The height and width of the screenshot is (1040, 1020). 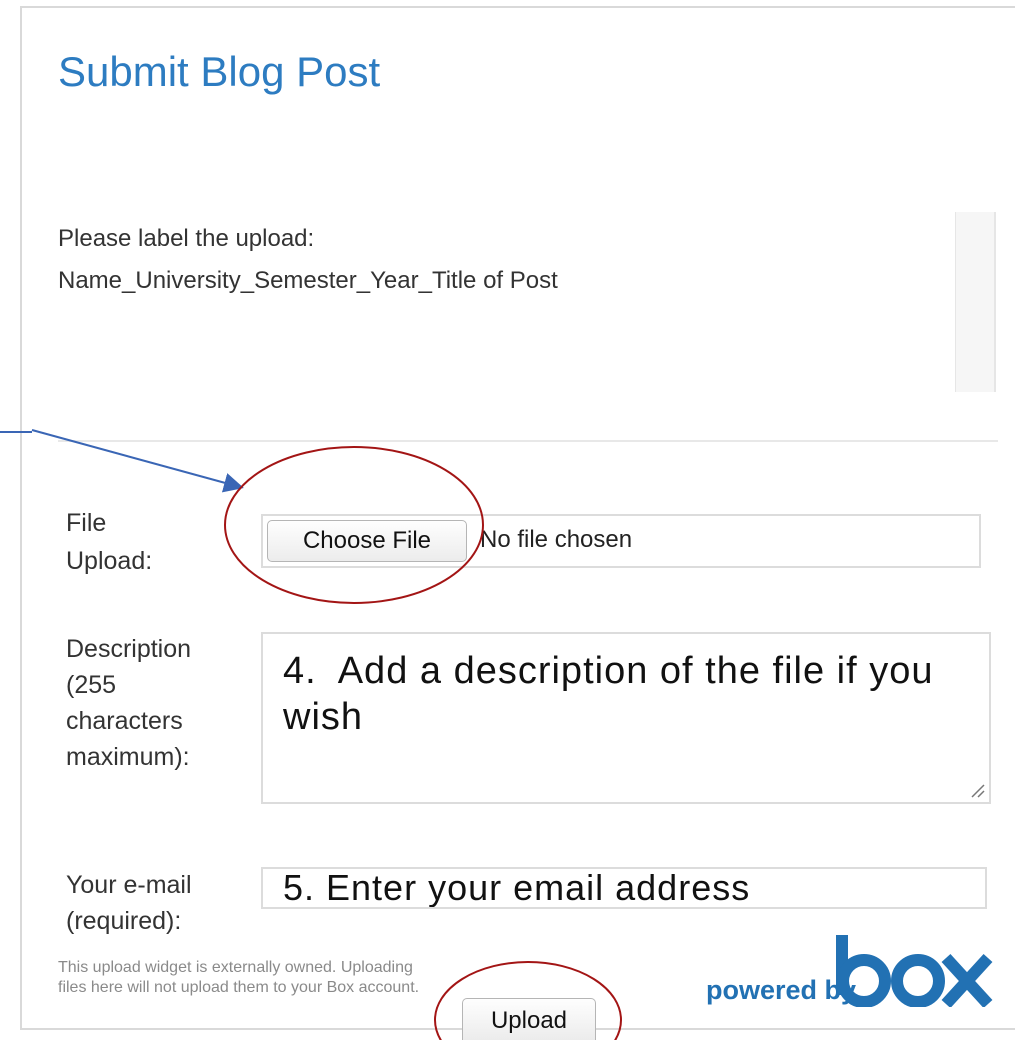 What do you see at coordinates (124, 721) in the screenshot?
I see `description-label-line-3: characters` at bounding box center [124, 721].